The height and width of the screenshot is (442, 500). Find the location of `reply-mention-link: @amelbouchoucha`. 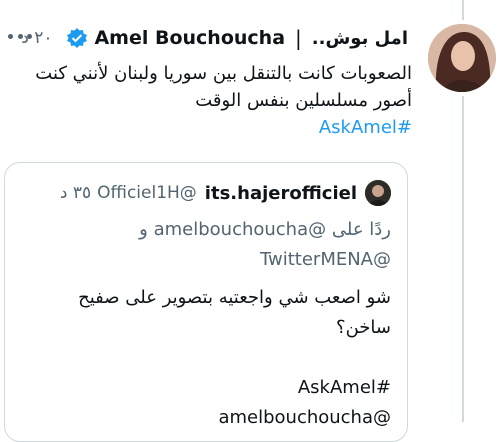

reply-mention-link: @amelbouchoucha is located at coordinates (240, 229).